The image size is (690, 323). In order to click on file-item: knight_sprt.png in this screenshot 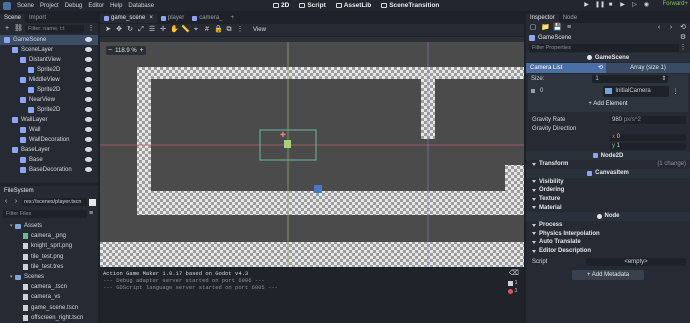, I will do `click(49, 246)`.